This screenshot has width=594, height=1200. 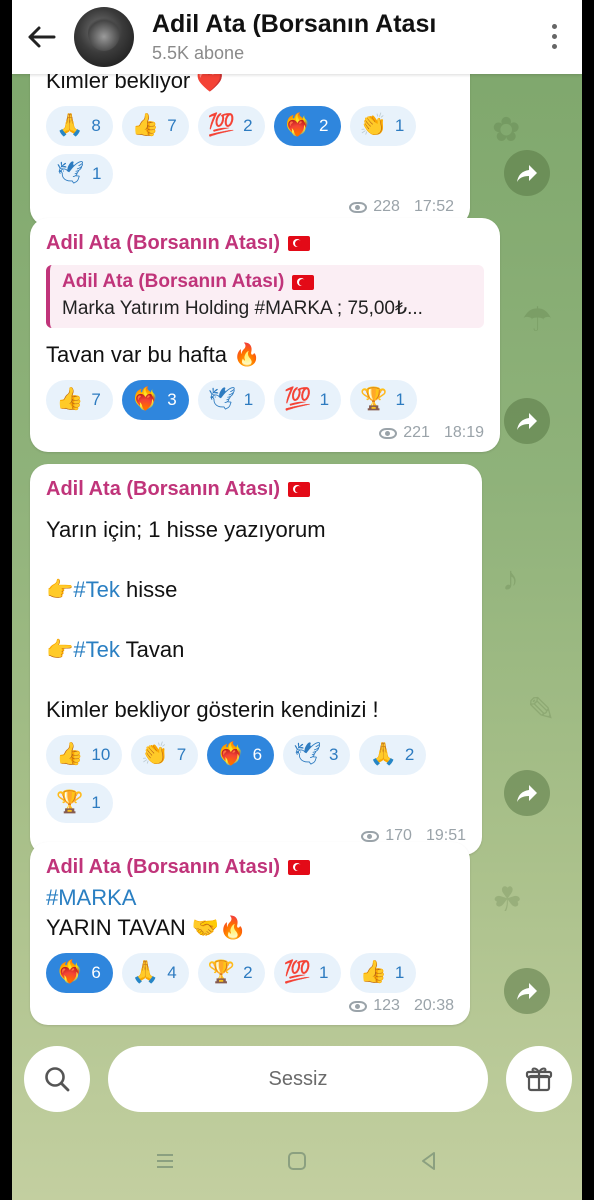 I want to click on reaction-thumbs-up: 👍 10, so click(x=84, y=755).